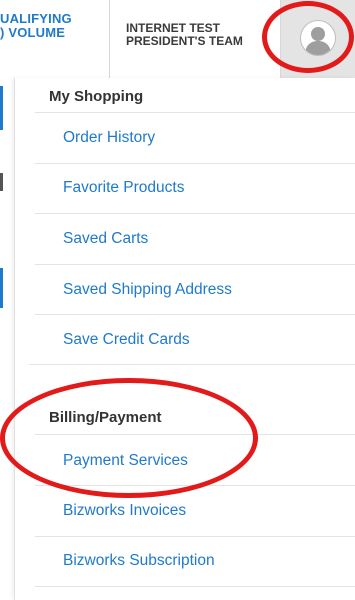  What do you see at coordinates (184, 34) in the screenshot?
I see `account-name-label: INTERNET TEST PRESIDENT'S TEAM` at bounding box center [184, 34].